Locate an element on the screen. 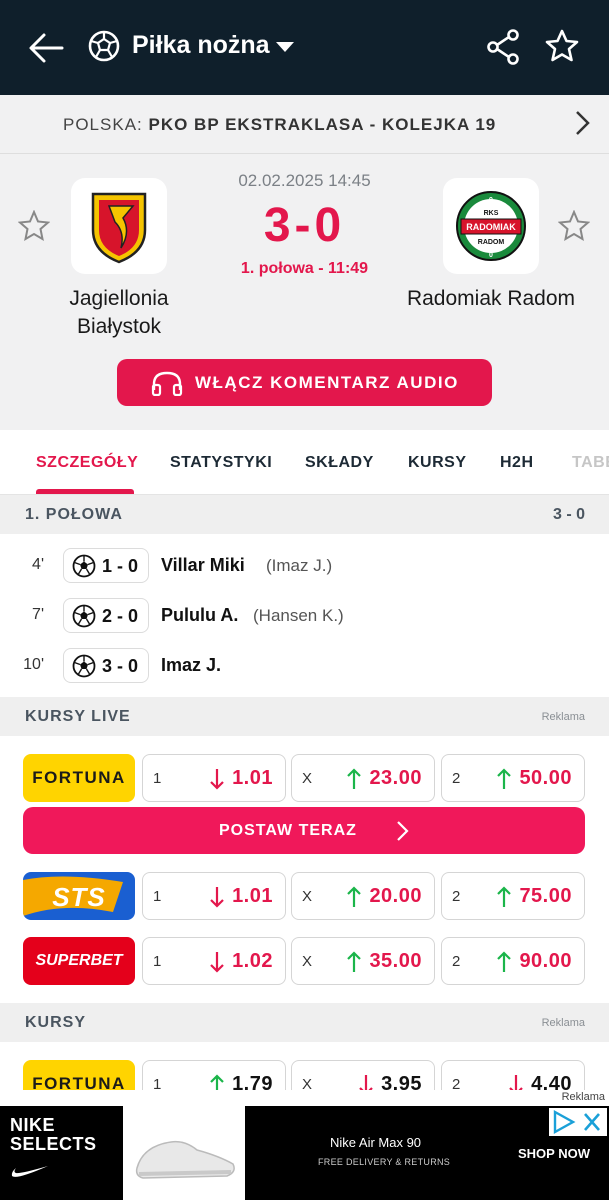  odds-row-superbet: SUPERBET 1 1.02 X 35.00 2 90.00 is located at coordinates (304, 961).